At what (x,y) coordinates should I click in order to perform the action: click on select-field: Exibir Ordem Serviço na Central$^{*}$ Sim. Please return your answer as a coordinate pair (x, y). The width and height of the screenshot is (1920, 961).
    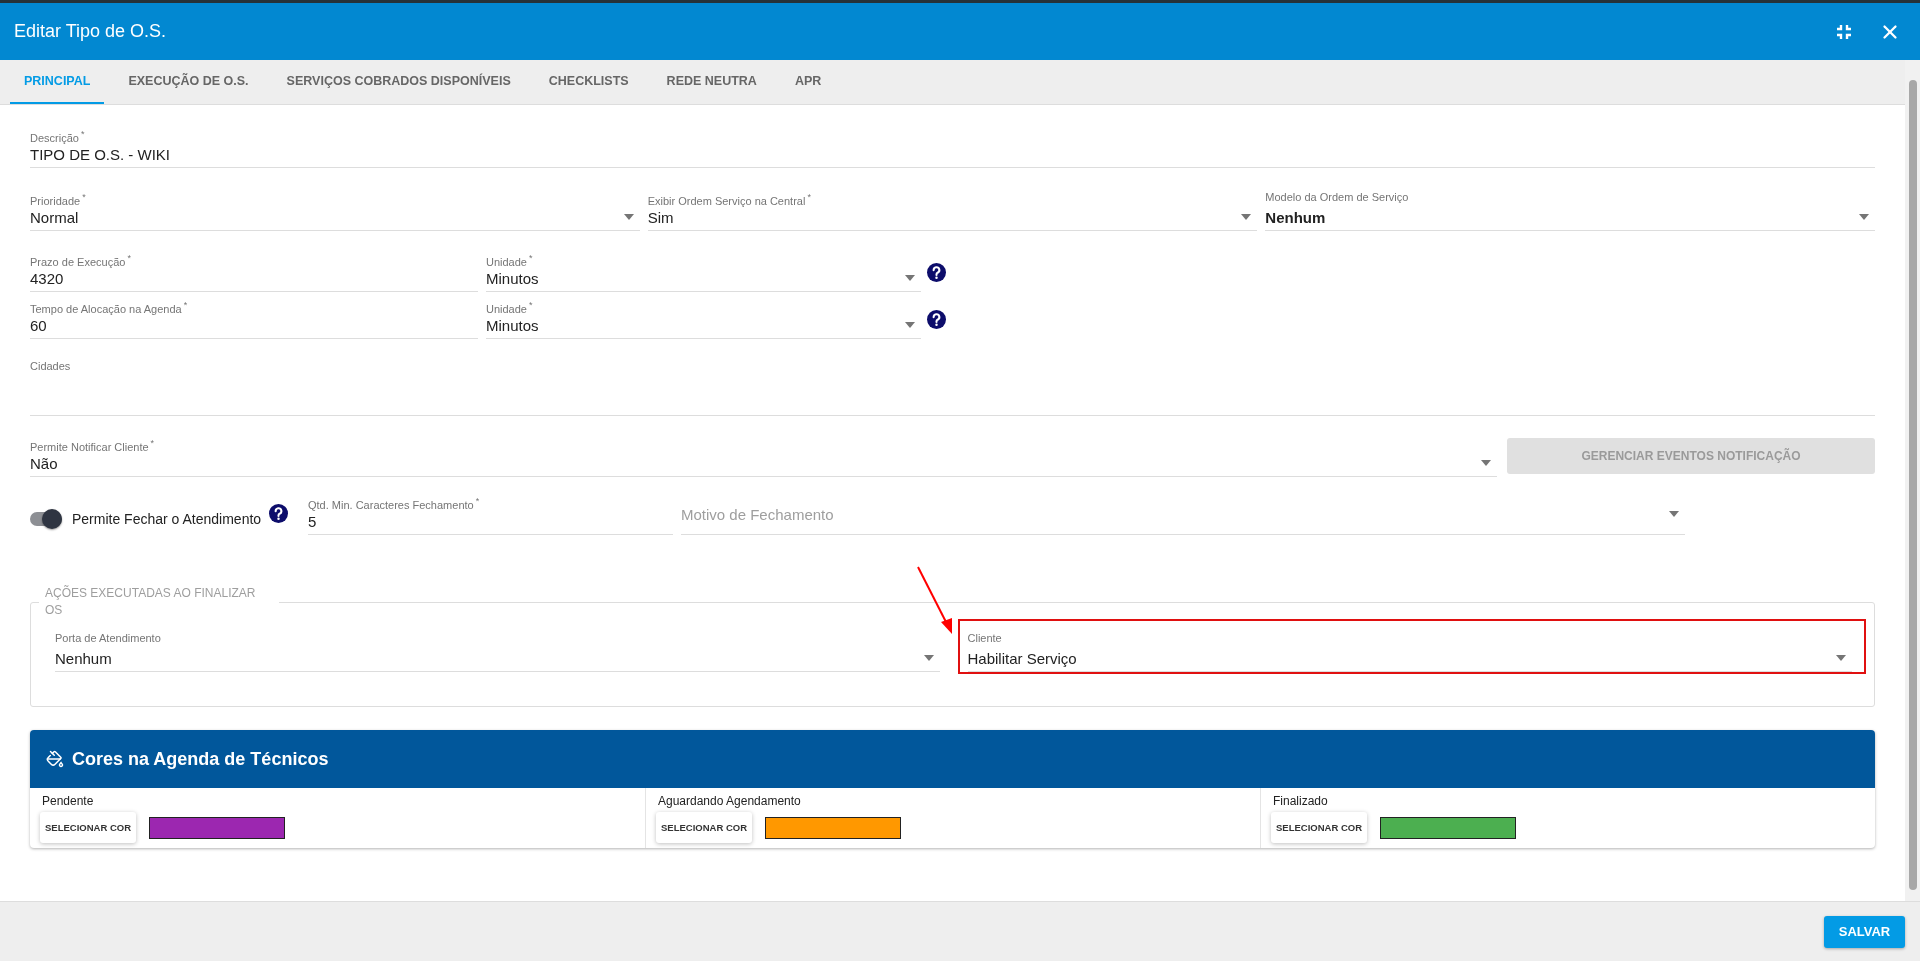
    Looking at the image, I should click on (952, 210).